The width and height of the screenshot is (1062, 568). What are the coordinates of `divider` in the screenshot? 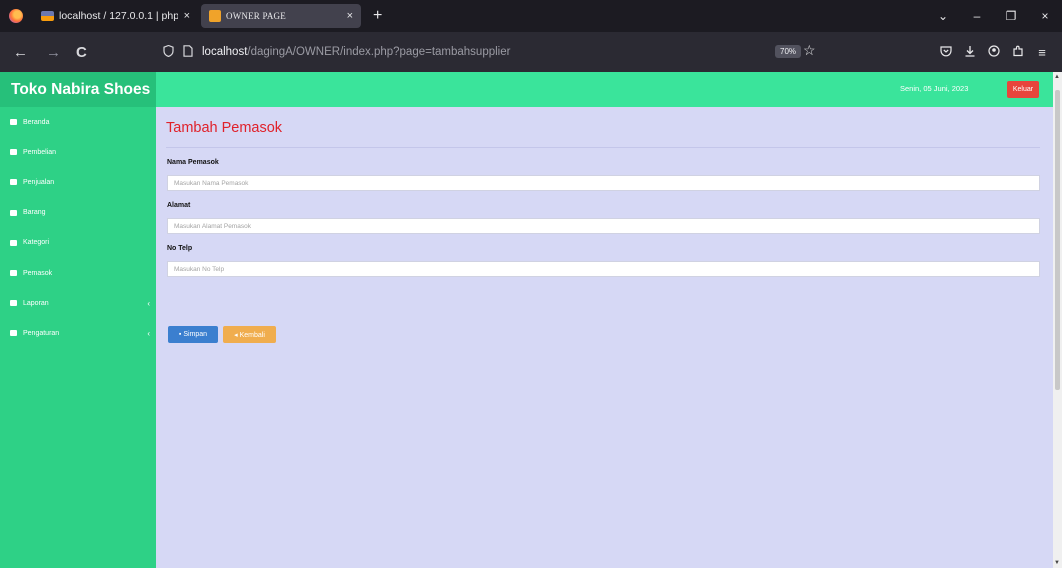 It's located at (603, 147).